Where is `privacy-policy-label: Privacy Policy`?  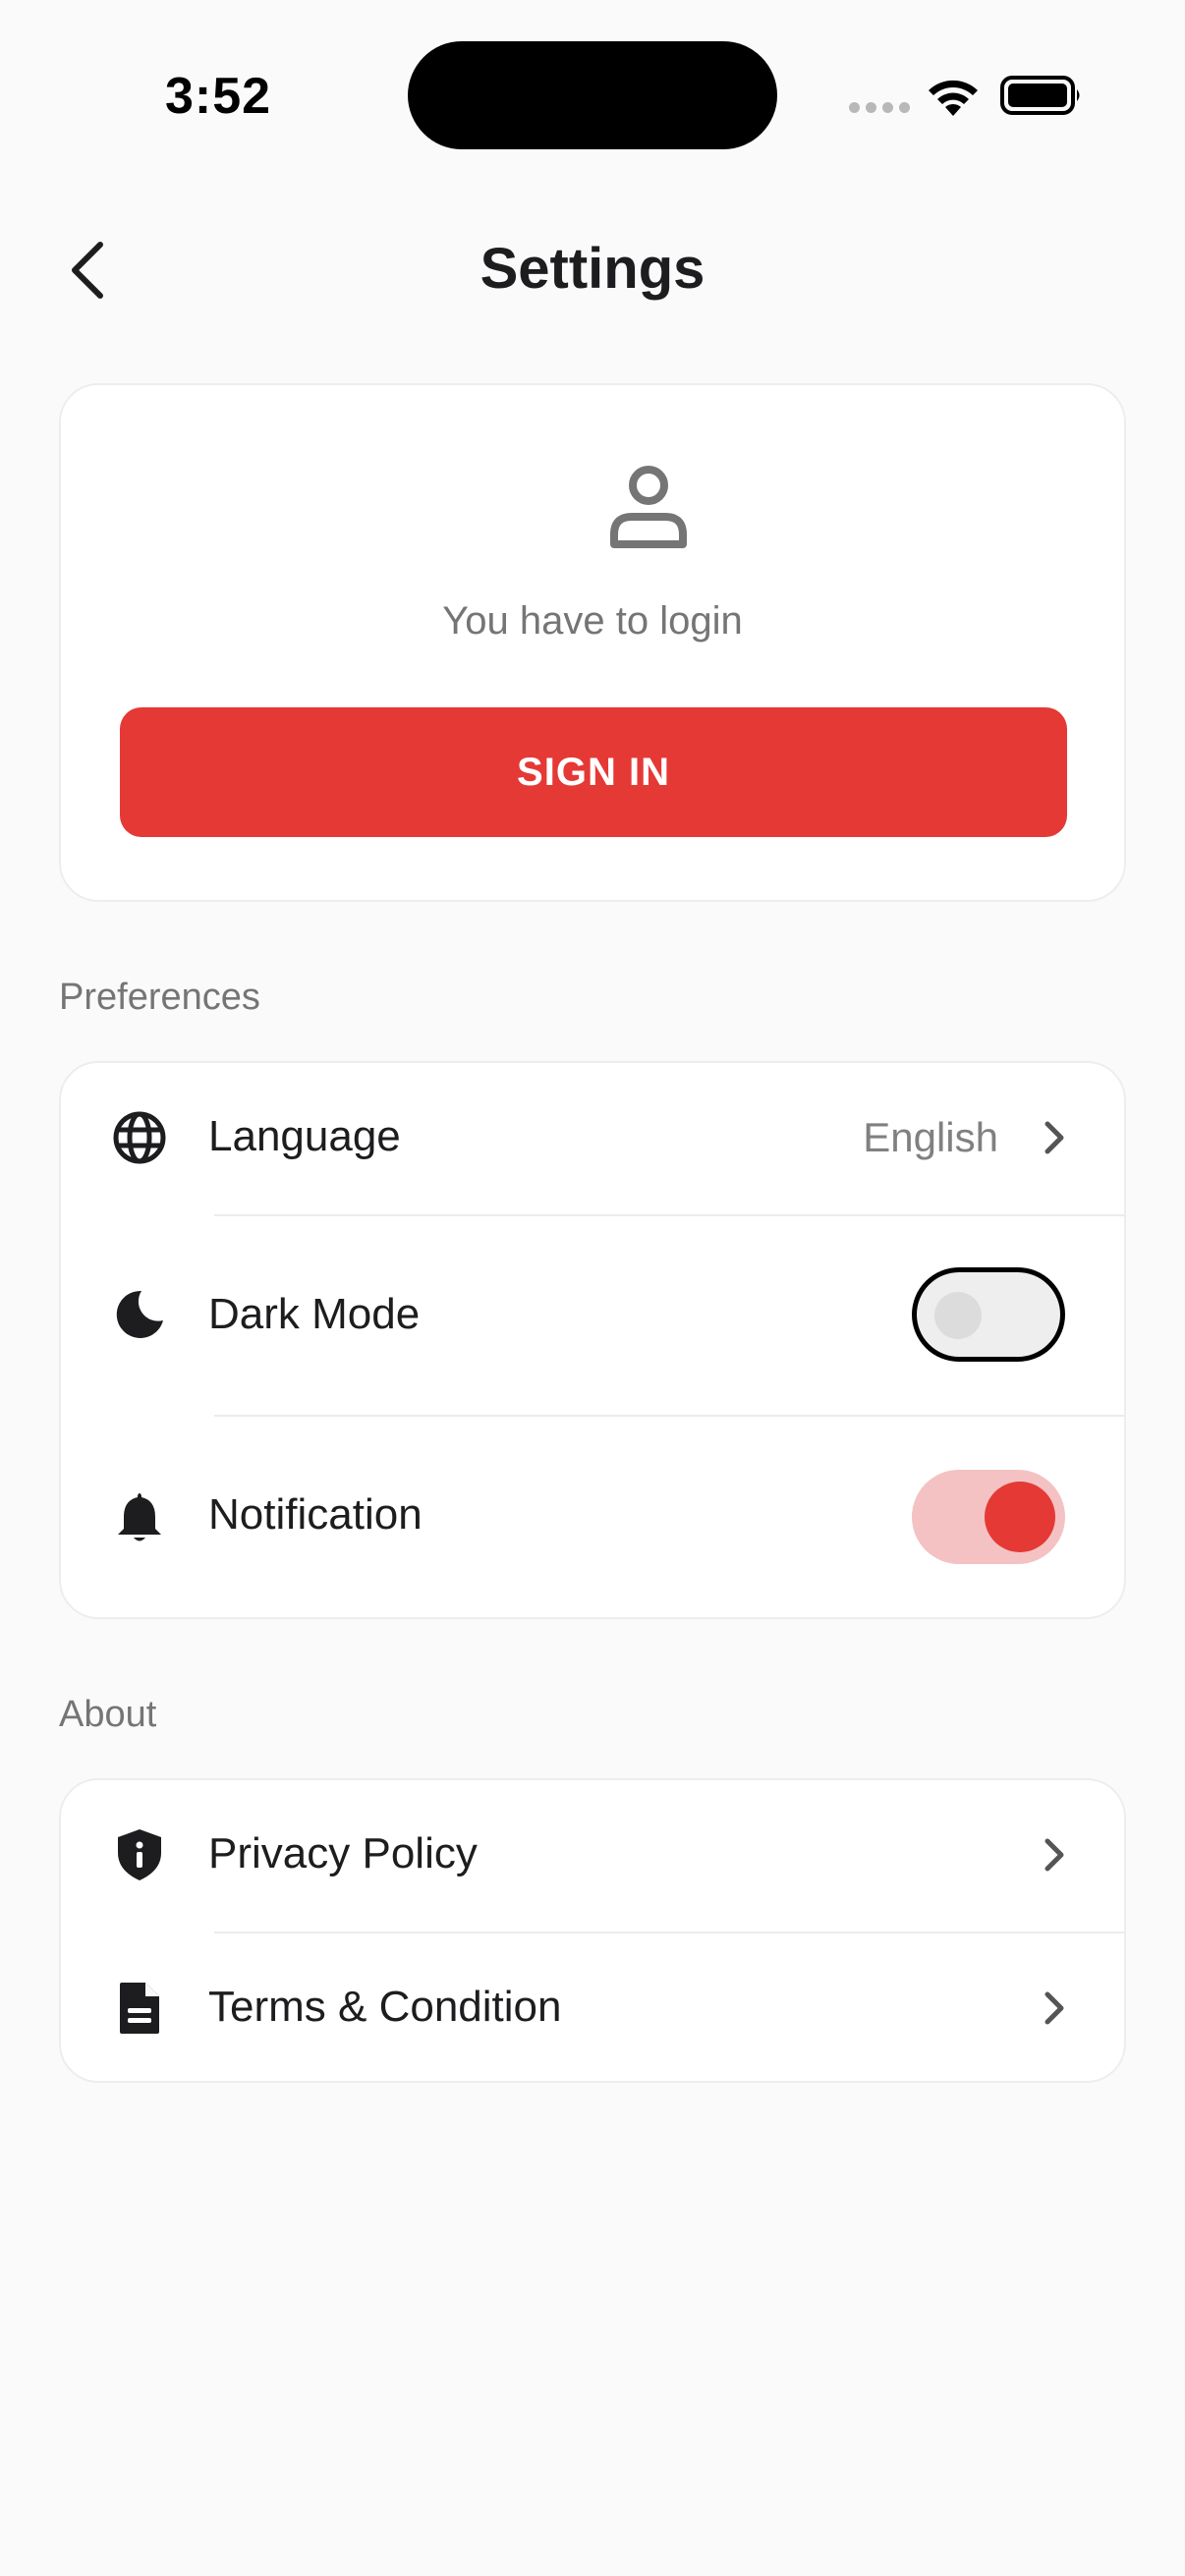
privacy-policy-label: Privacy Policy is located at coordinates (343, 1853).